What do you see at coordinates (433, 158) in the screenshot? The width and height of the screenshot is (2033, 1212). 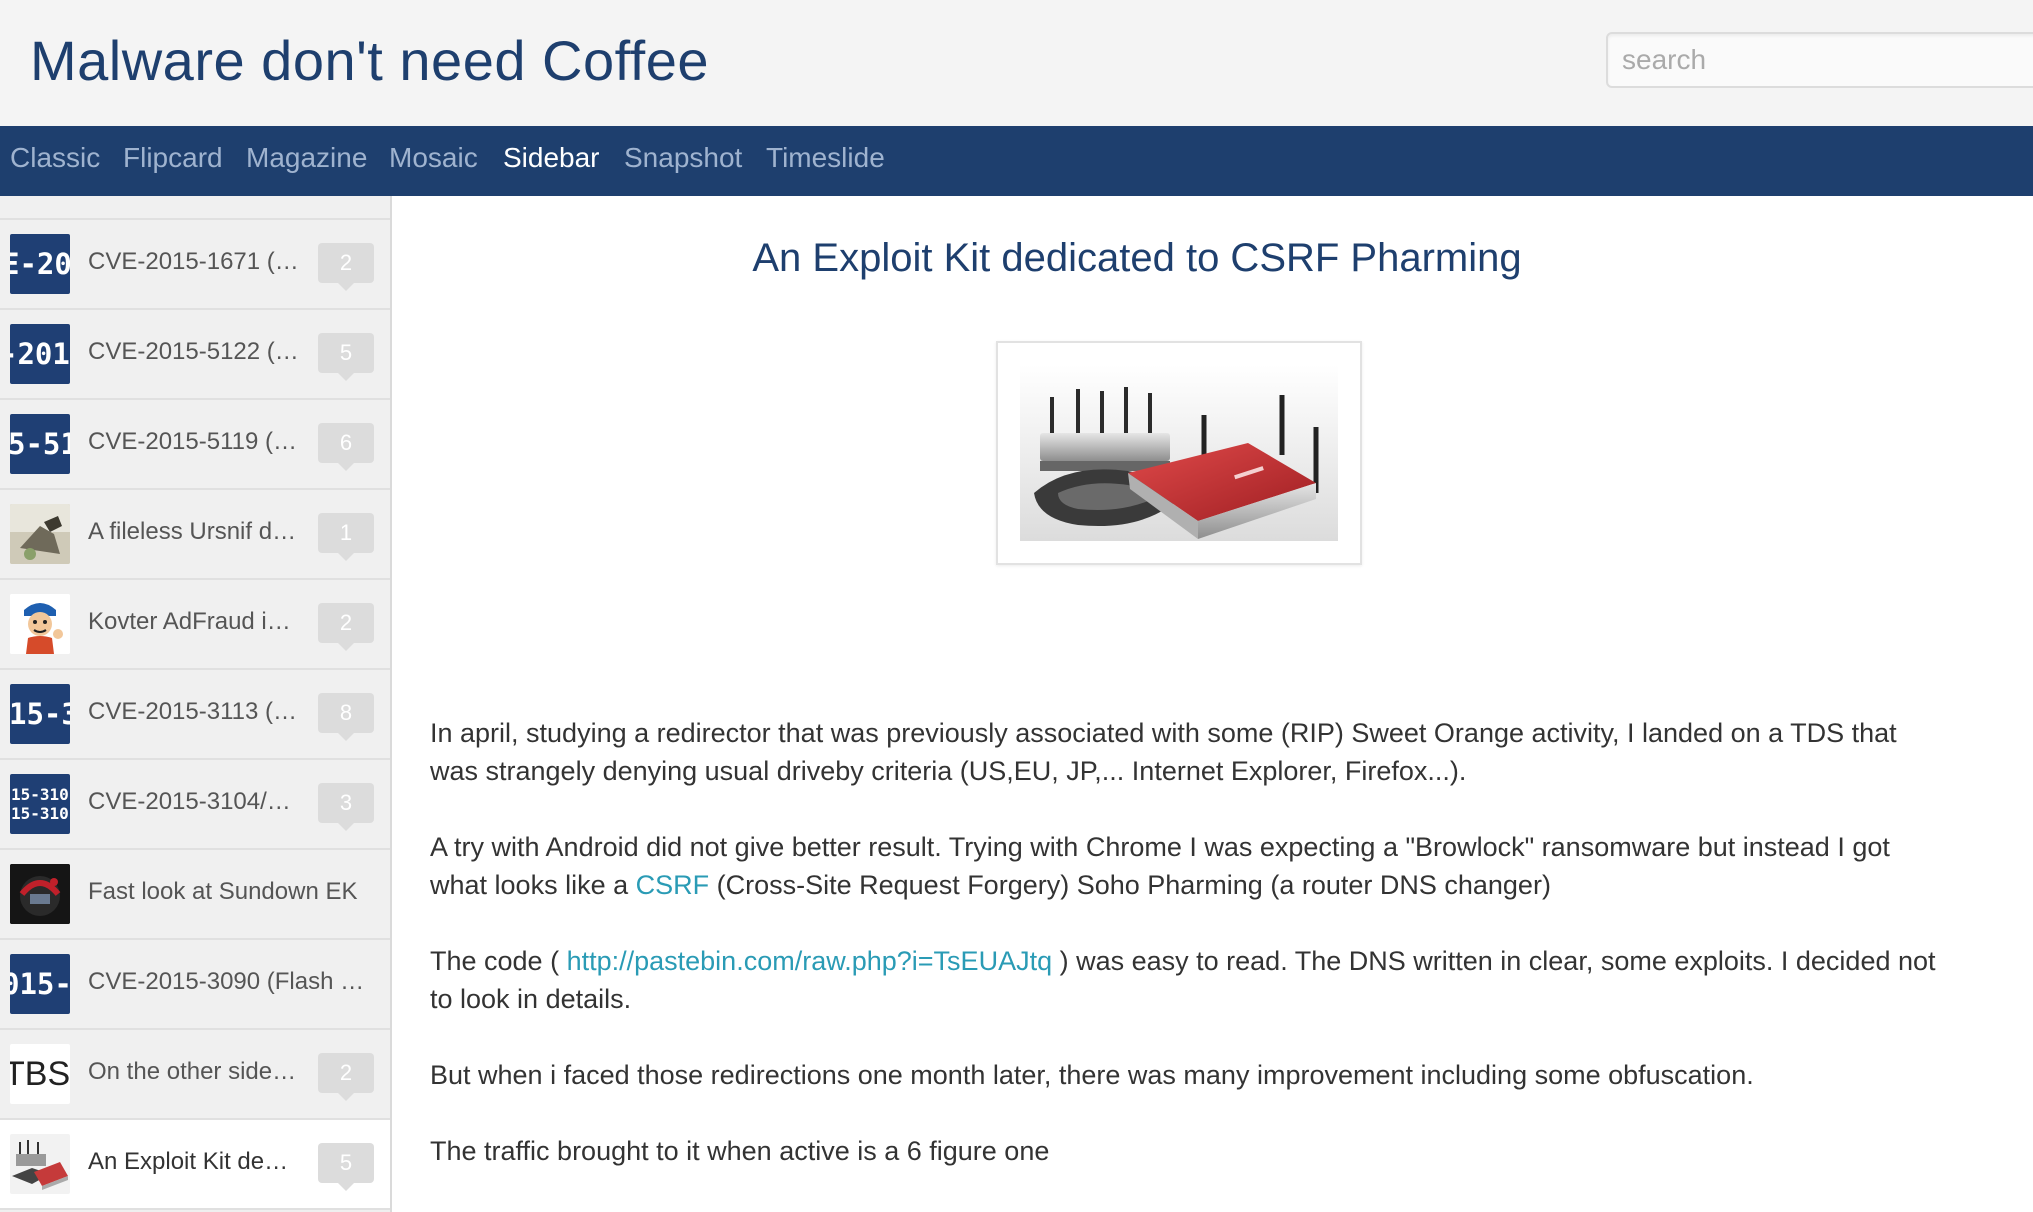 I see `nav-mosaic: Mosaic` at bounding box center [433, 158].